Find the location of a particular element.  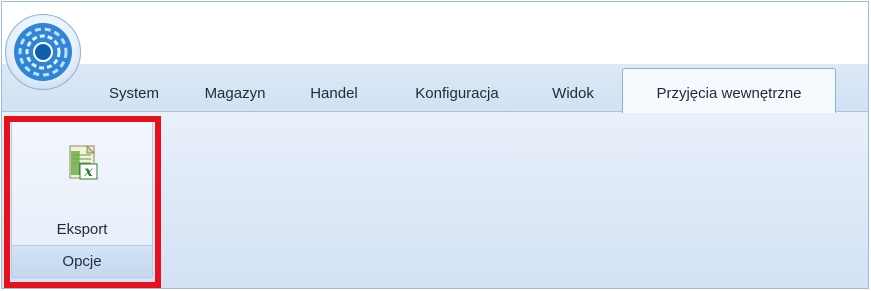

tab-przyjecia-wewnetrzne: Przyjęcia wewnętrzne is located at coordinates (729, 90).